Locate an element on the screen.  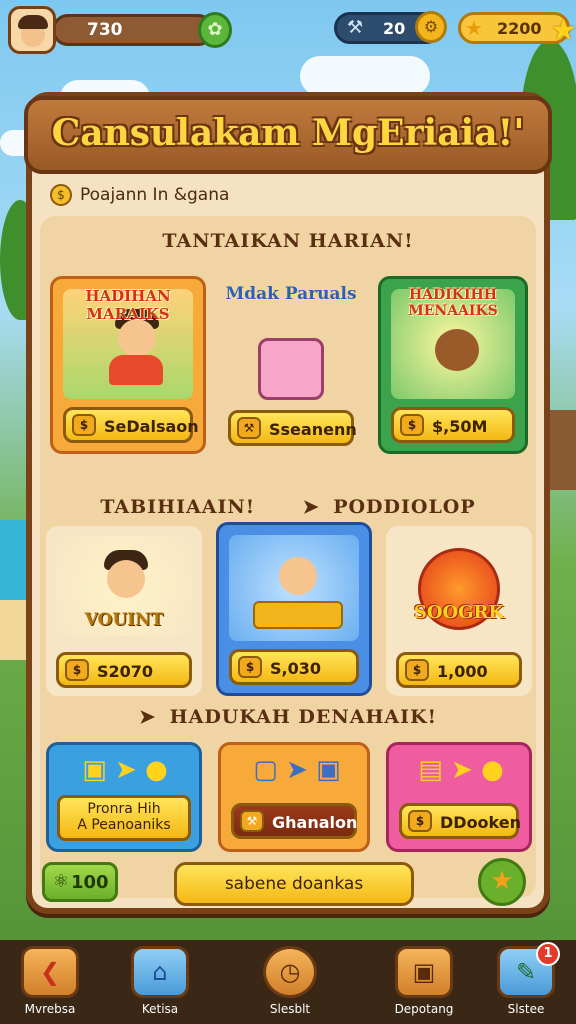
gold-currency: ★ 2200 ★ is located at coordinates (517, 30).